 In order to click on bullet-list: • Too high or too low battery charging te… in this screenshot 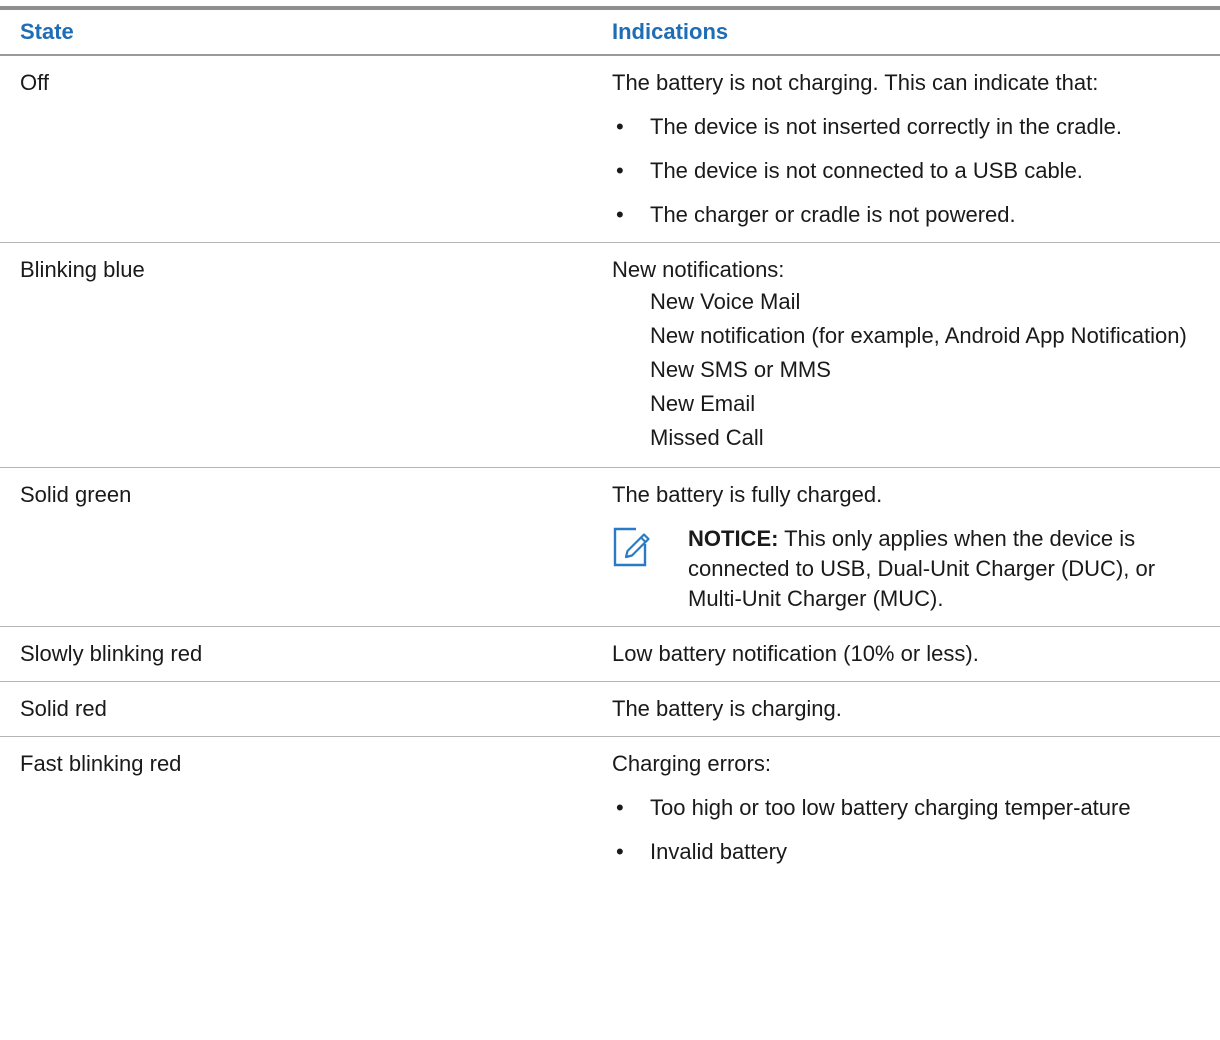, I will do `click(906, 830)`.